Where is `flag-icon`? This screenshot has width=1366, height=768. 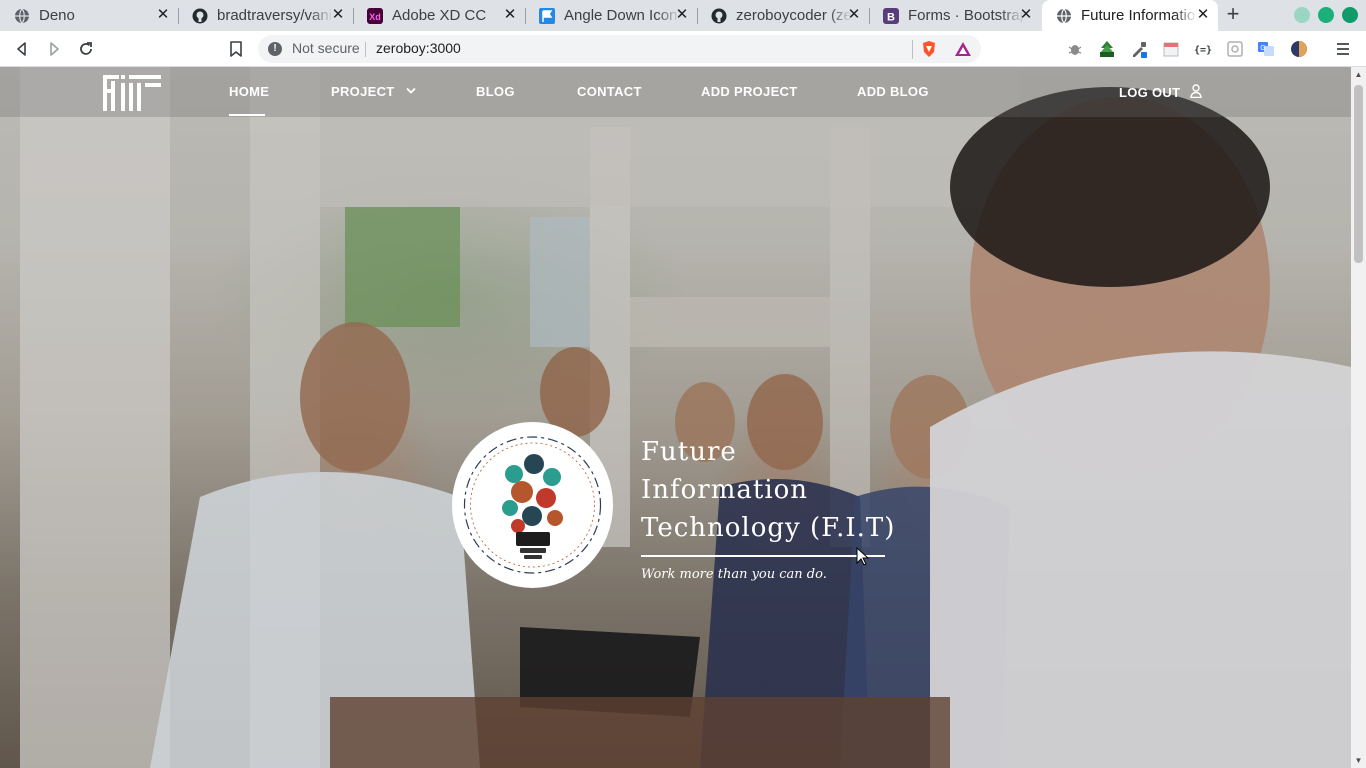
flag-icon is located at coordinates (547, 15).